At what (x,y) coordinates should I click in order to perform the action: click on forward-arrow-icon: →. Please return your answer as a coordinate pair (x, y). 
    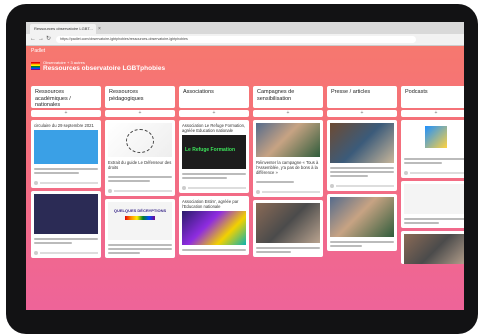
    Looking at the image, I should click on (41, 39).